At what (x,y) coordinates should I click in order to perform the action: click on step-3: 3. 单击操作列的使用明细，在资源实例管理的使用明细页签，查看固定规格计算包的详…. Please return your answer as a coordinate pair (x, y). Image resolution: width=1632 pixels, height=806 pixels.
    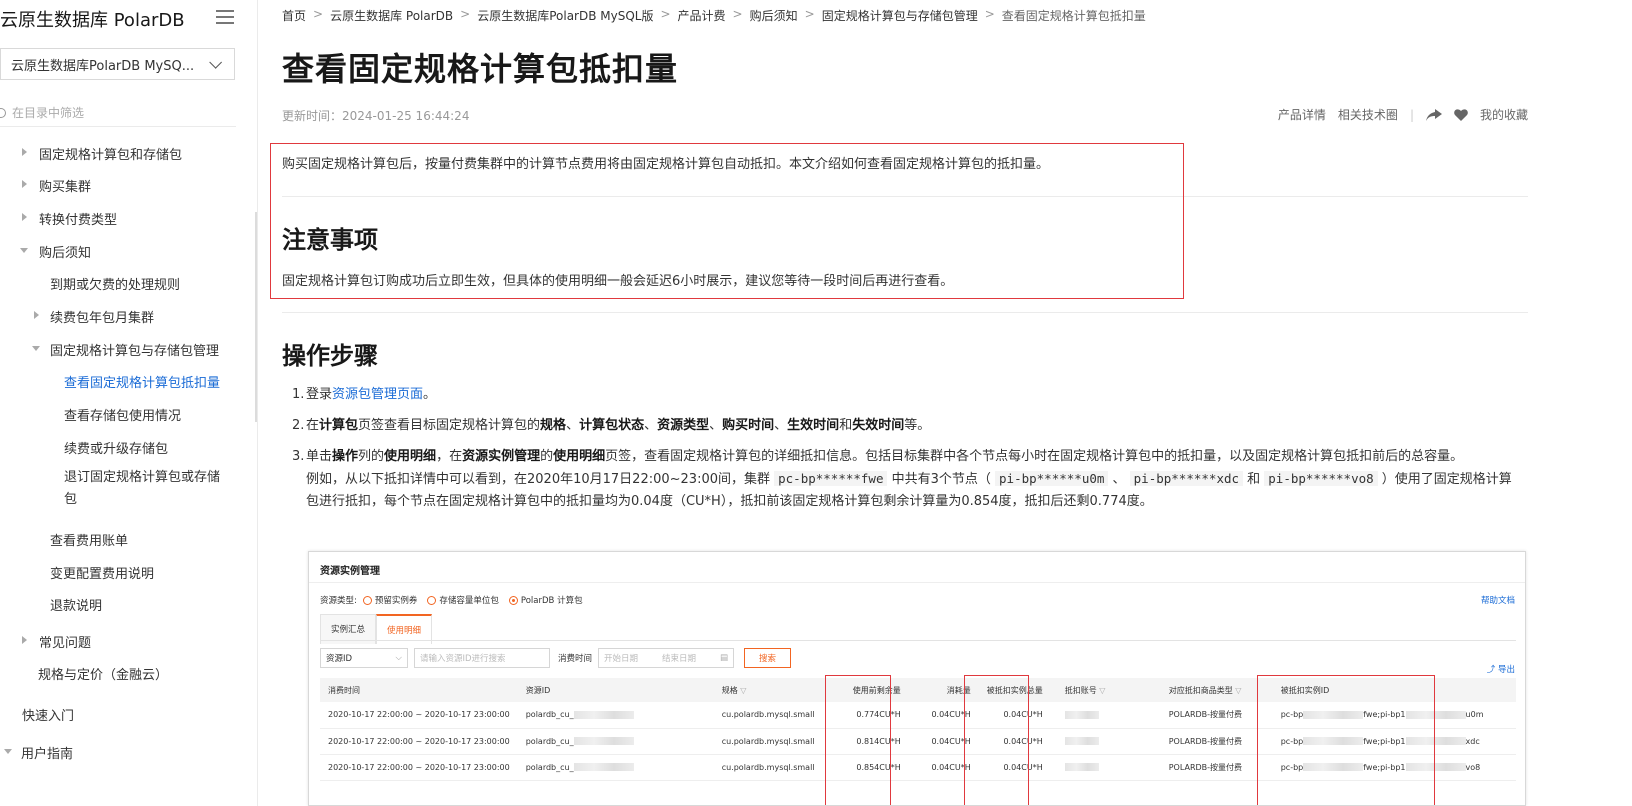
    Looking at the image, I should click on (908, 479).